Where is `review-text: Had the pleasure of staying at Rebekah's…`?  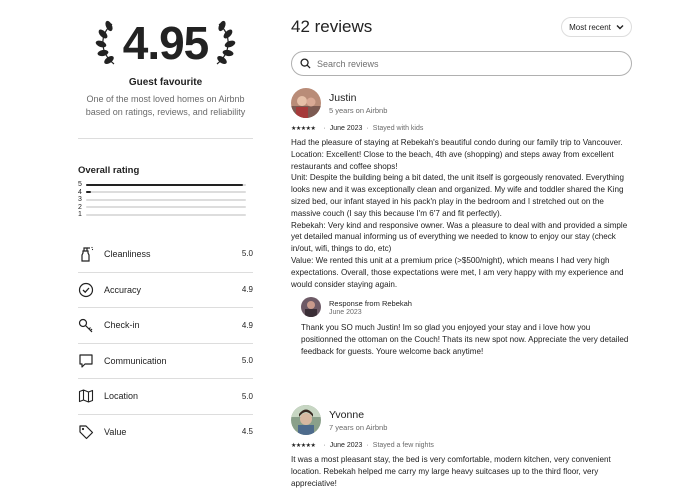
review-text: Had the pleasure of staying at Rebekah's… is located at coordinates (459, 213).